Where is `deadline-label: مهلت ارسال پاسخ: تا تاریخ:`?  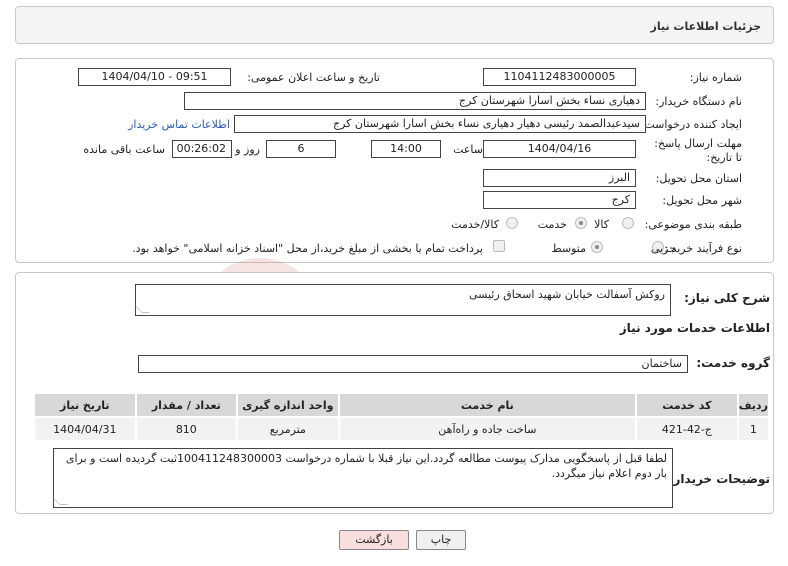 deadline-label: مهلت ارسال پاسخ: تا تاریخ: is located at coordinates (698, 150).